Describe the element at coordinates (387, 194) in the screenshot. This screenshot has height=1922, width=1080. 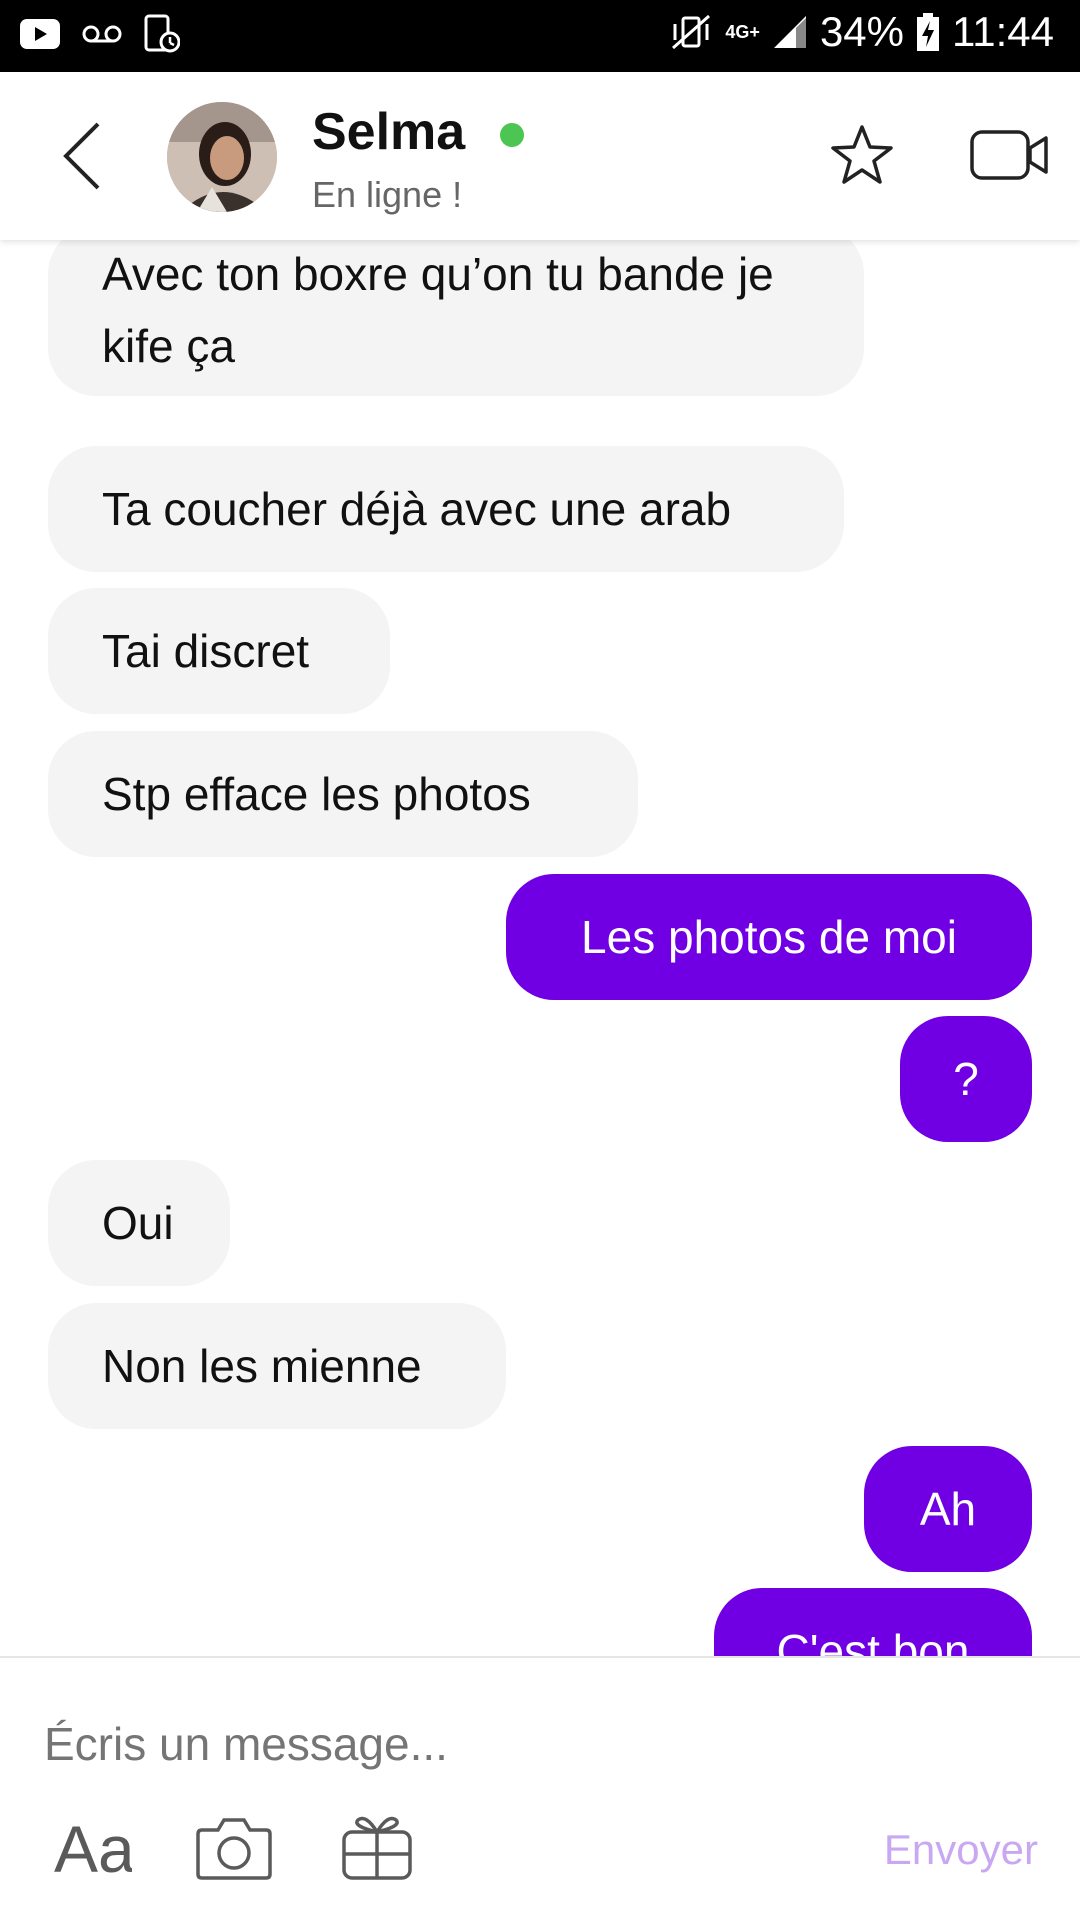
I see `contact-status: En ligne !` at that location.